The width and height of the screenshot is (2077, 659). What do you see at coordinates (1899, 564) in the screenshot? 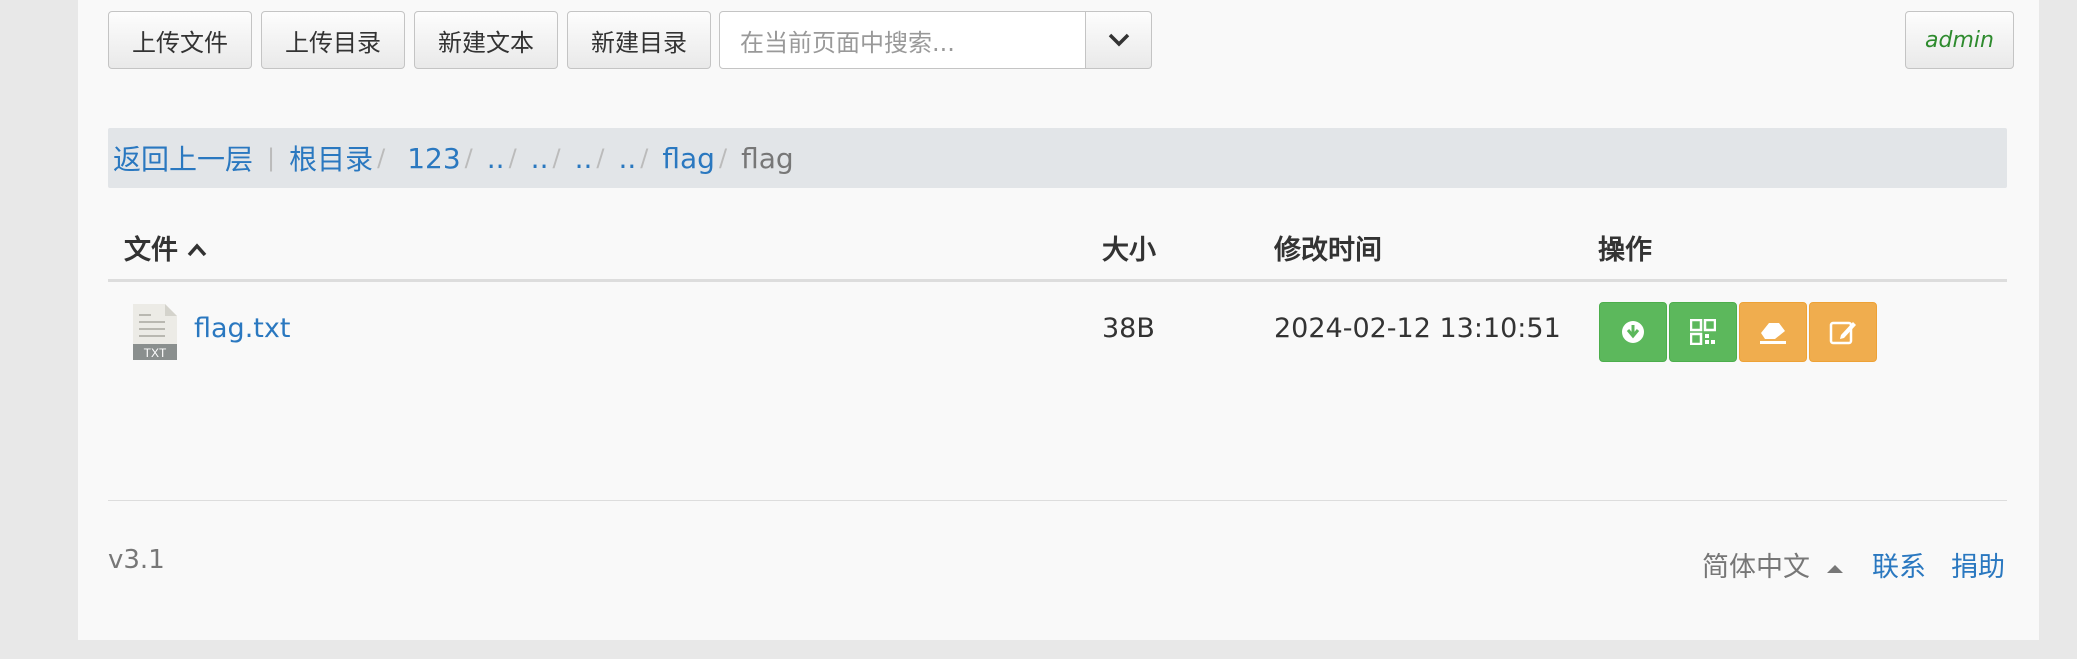
I see `contact-link: 联系` at bounding box center [1899, 564].